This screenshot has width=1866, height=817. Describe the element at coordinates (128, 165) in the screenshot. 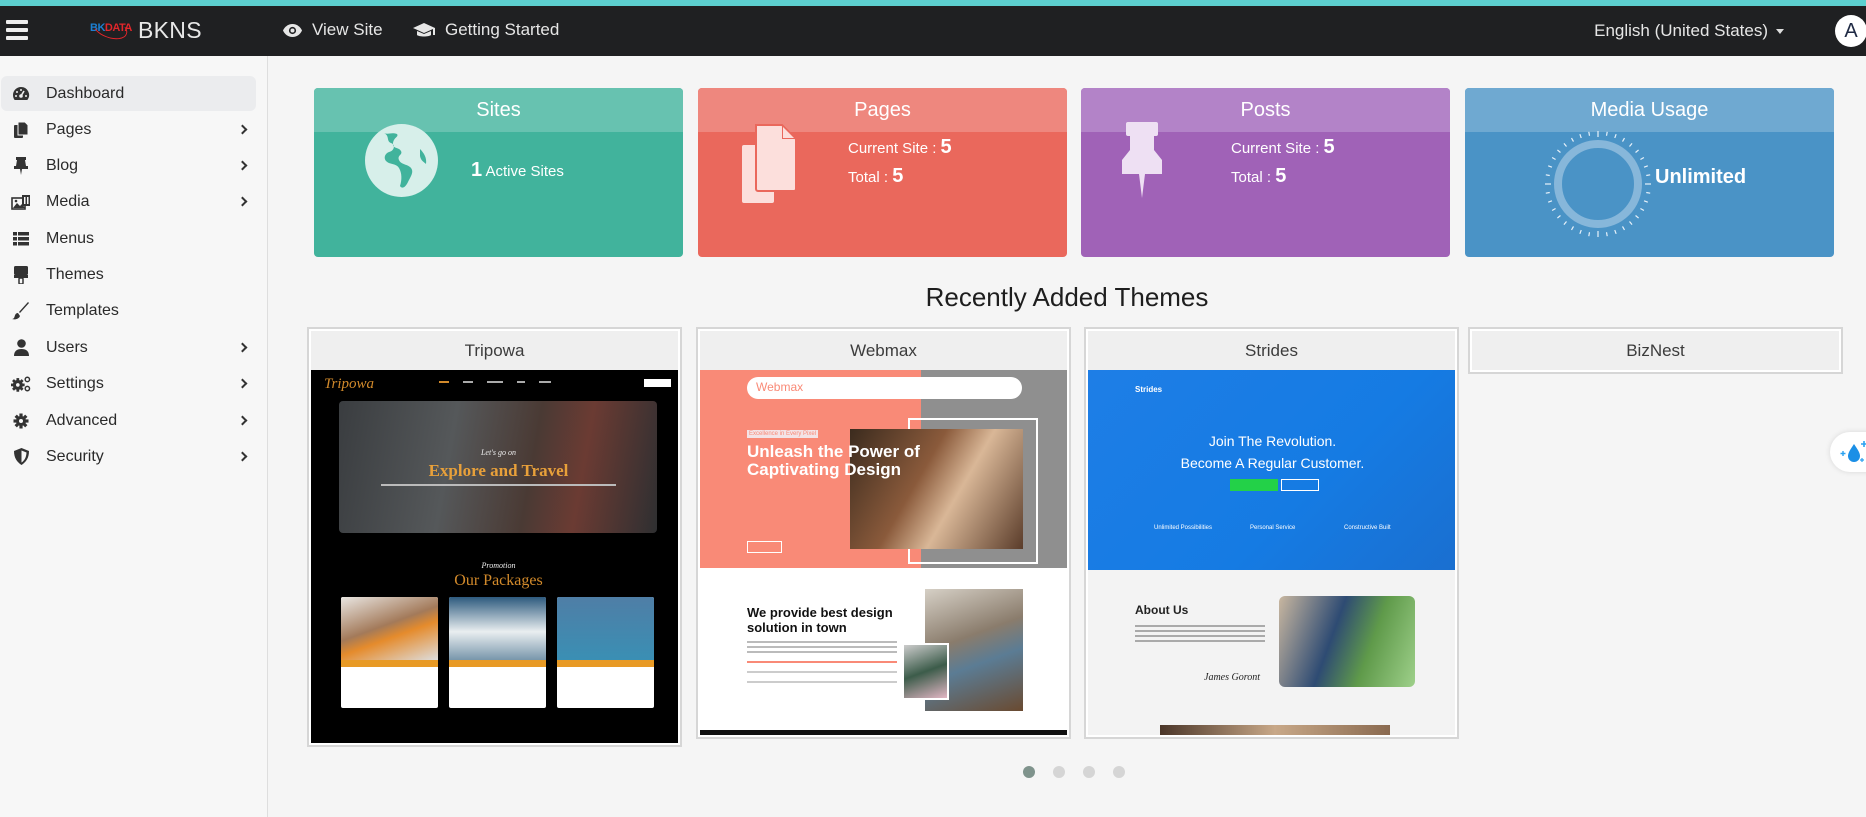

I see `sidebar-item-blog: Blog` at that location.